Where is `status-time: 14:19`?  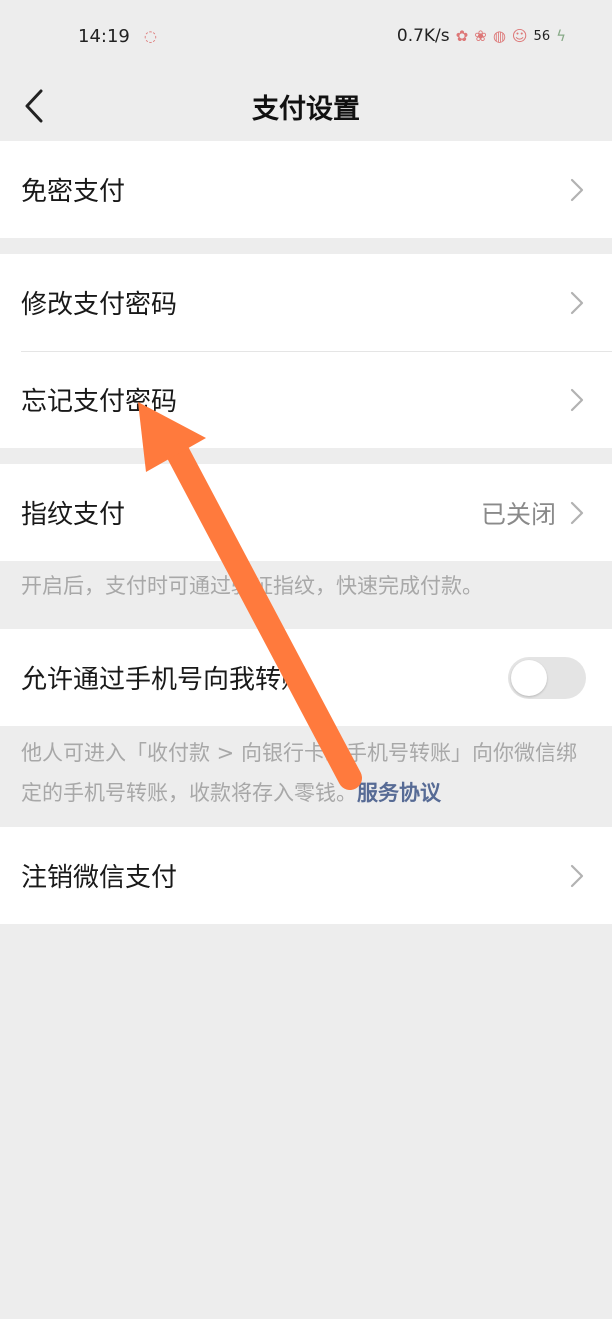 status-time: 14:19 is located at coordinates (104, 36).